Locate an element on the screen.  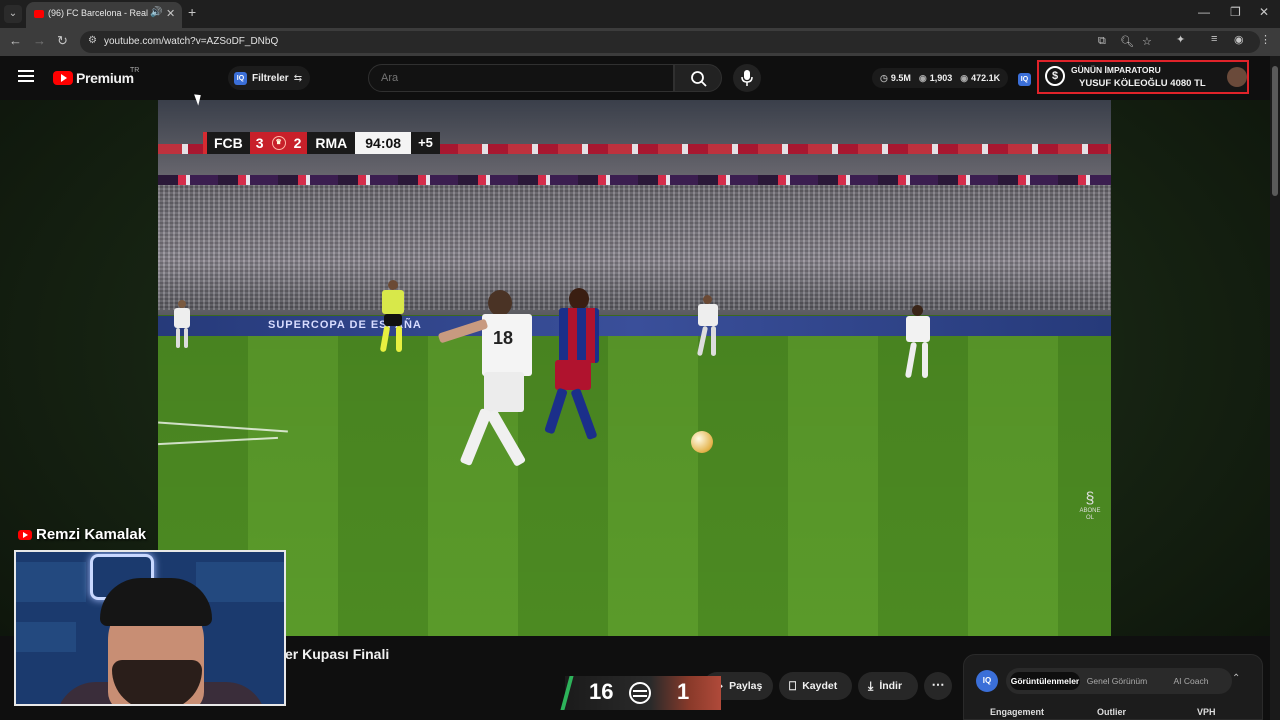
column-vph: VPH is located at coordinates (1206, 712).